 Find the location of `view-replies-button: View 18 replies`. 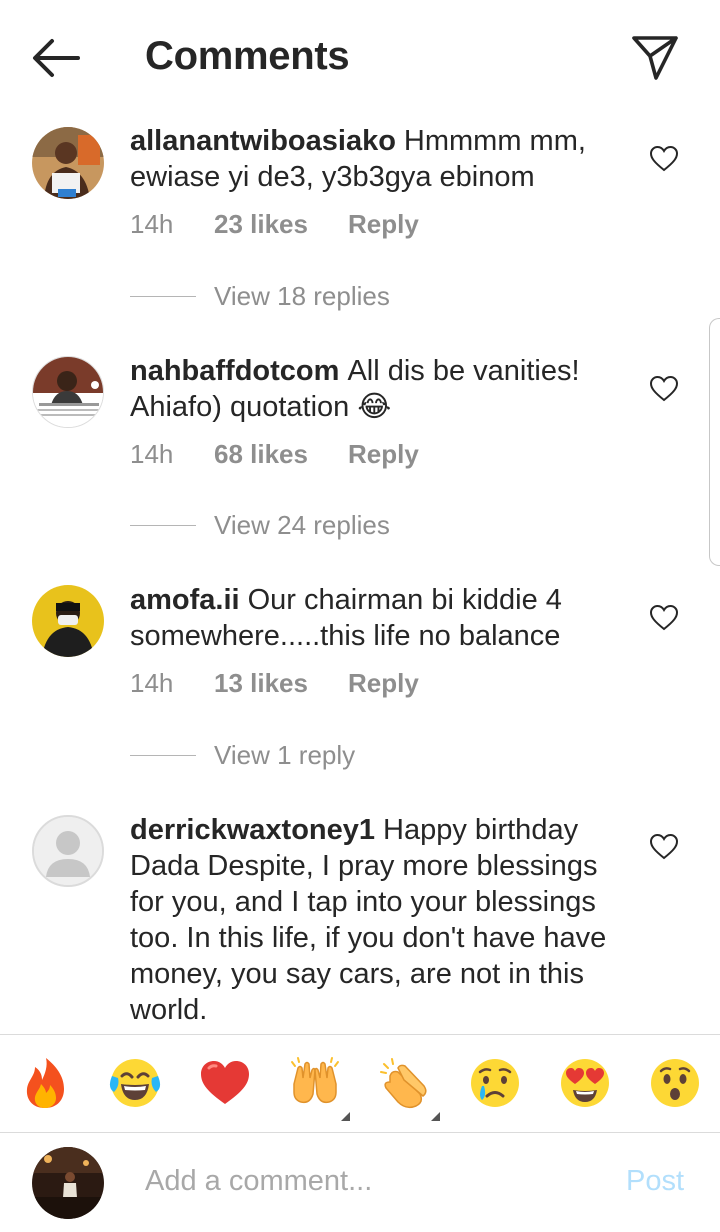

view-replies-button: View 18 replies is located at coordinates (260, 296).